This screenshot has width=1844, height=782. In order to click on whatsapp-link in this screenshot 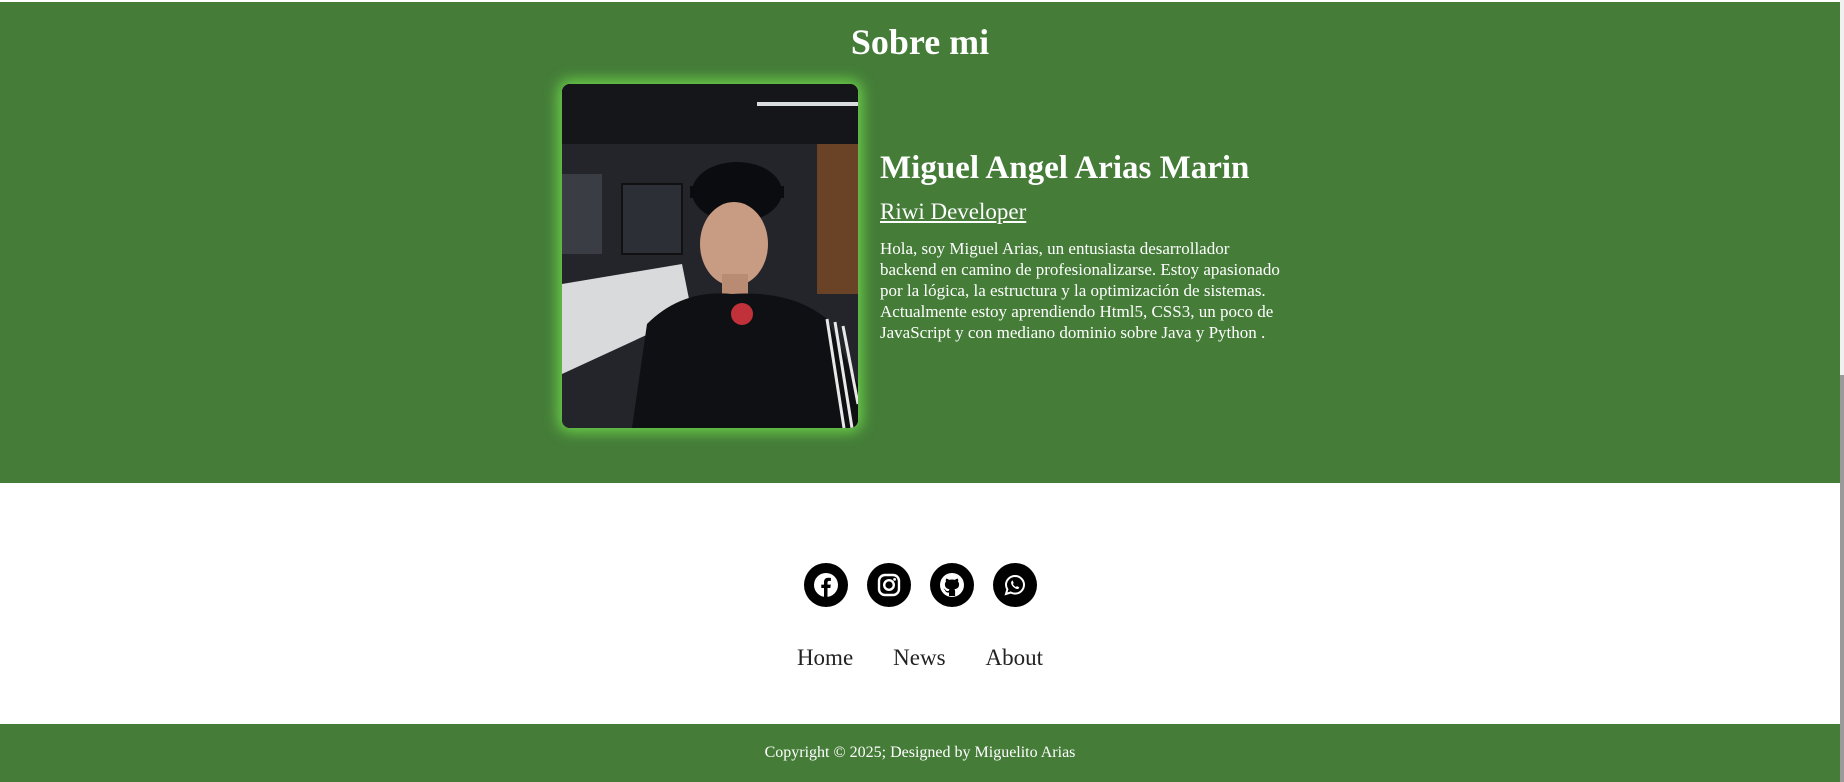, I will do `click(1014, 585)`.